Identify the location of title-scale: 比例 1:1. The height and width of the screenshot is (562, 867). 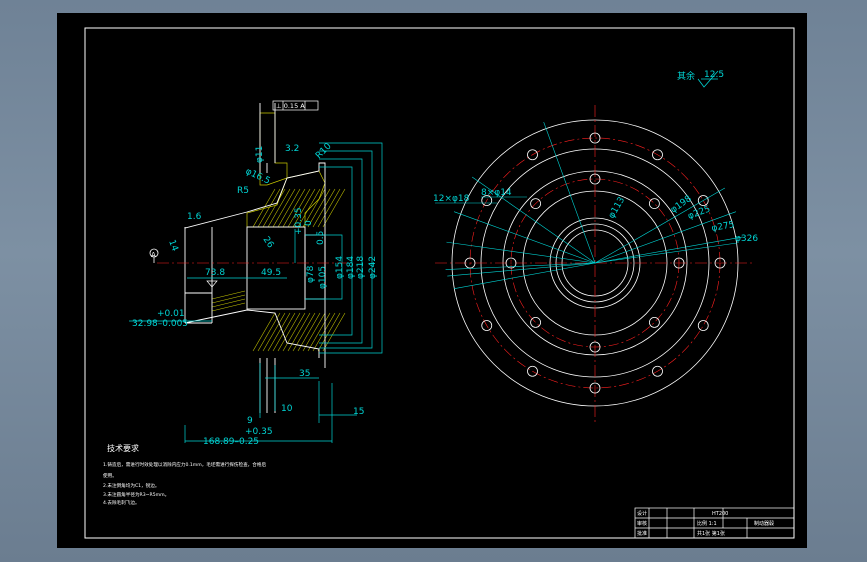
(707, 523).